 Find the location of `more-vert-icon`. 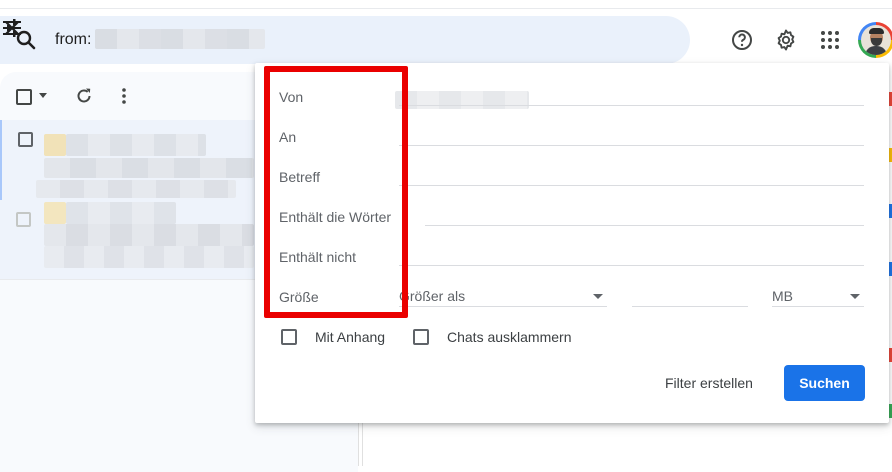

more-vert-icon is located at coordinates (124, 96).